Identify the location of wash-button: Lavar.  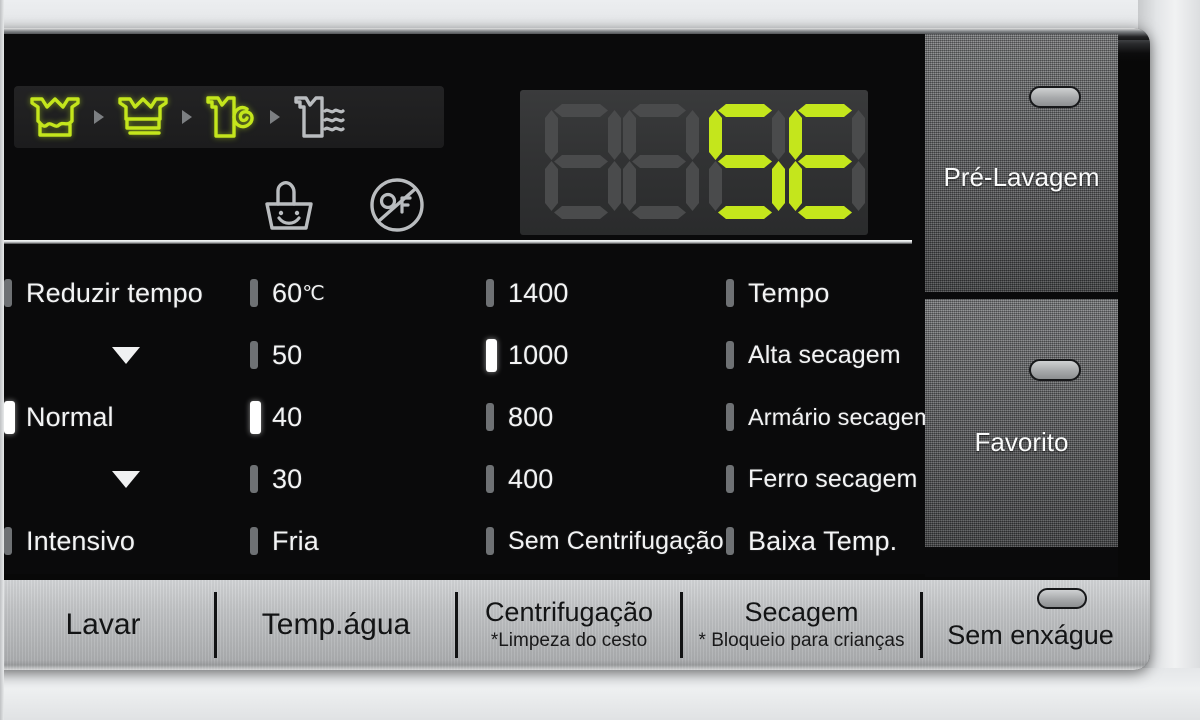
(107, 625).